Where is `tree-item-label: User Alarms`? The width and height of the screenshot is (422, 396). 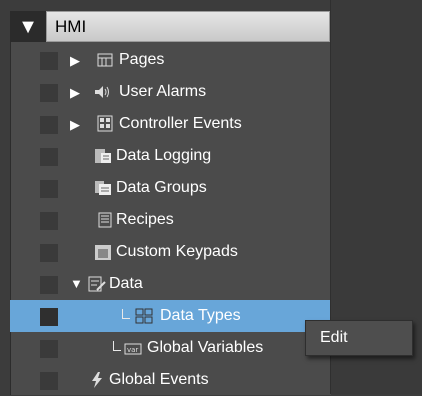 tree-item-label: User Alarms is located at coordinates (163, 91).